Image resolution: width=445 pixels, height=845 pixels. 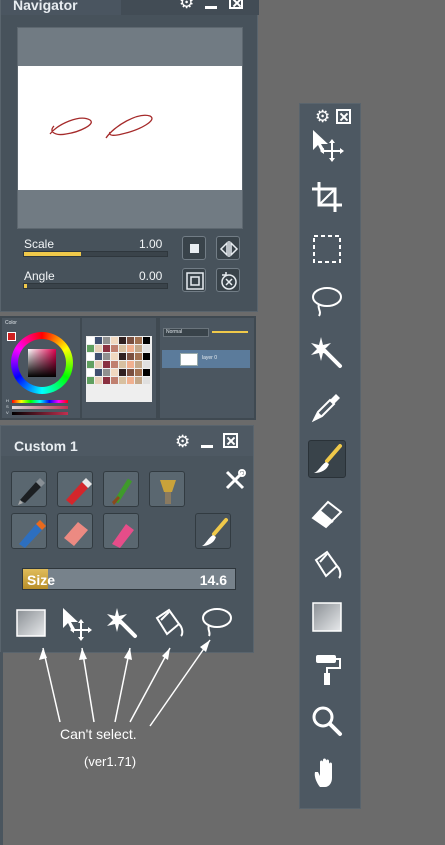 I want to click on layer-row: layer 0, so click(x=206, y=359).